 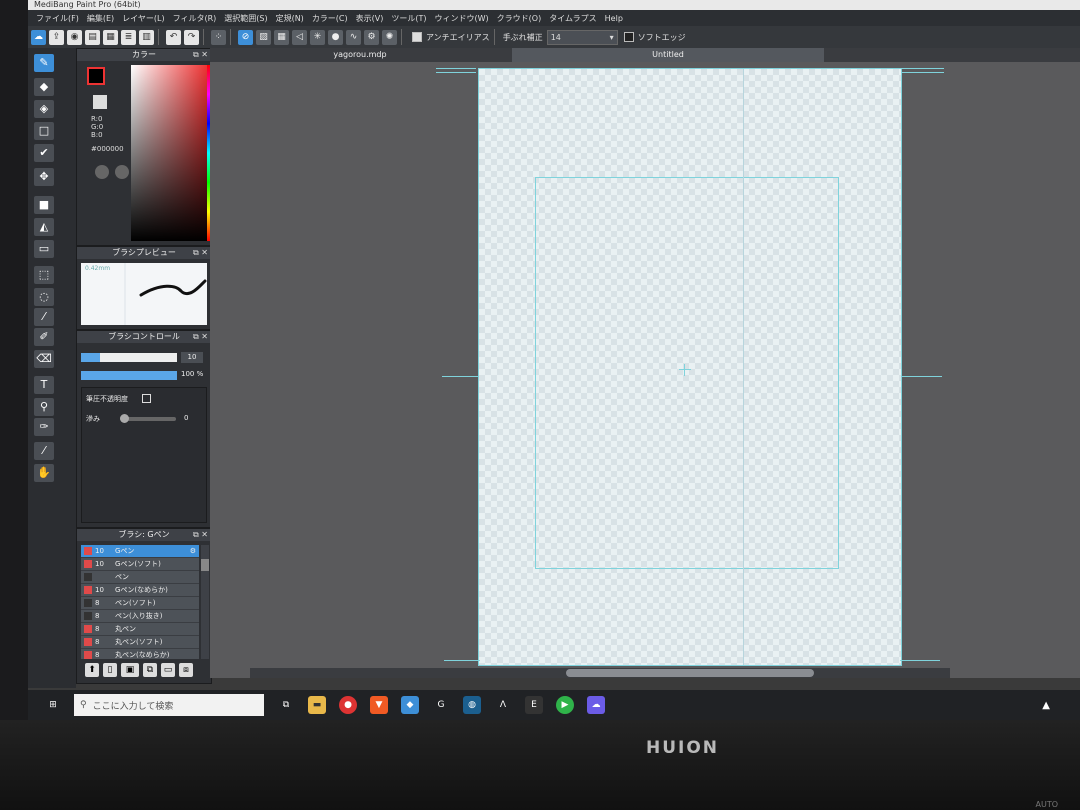 What do you see at coordinates (205, 602) in the screenshot?
I see `brush-list-scrollbar` at bounding box center [205, 602].